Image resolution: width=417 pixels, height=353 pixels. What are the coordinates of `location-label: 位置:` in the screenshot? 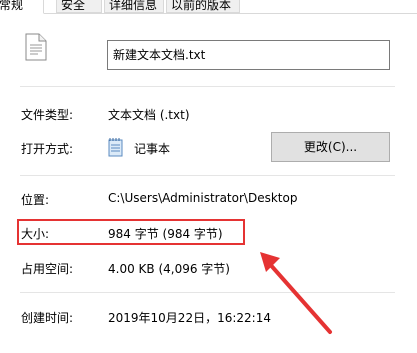 It's located at (35, 200).